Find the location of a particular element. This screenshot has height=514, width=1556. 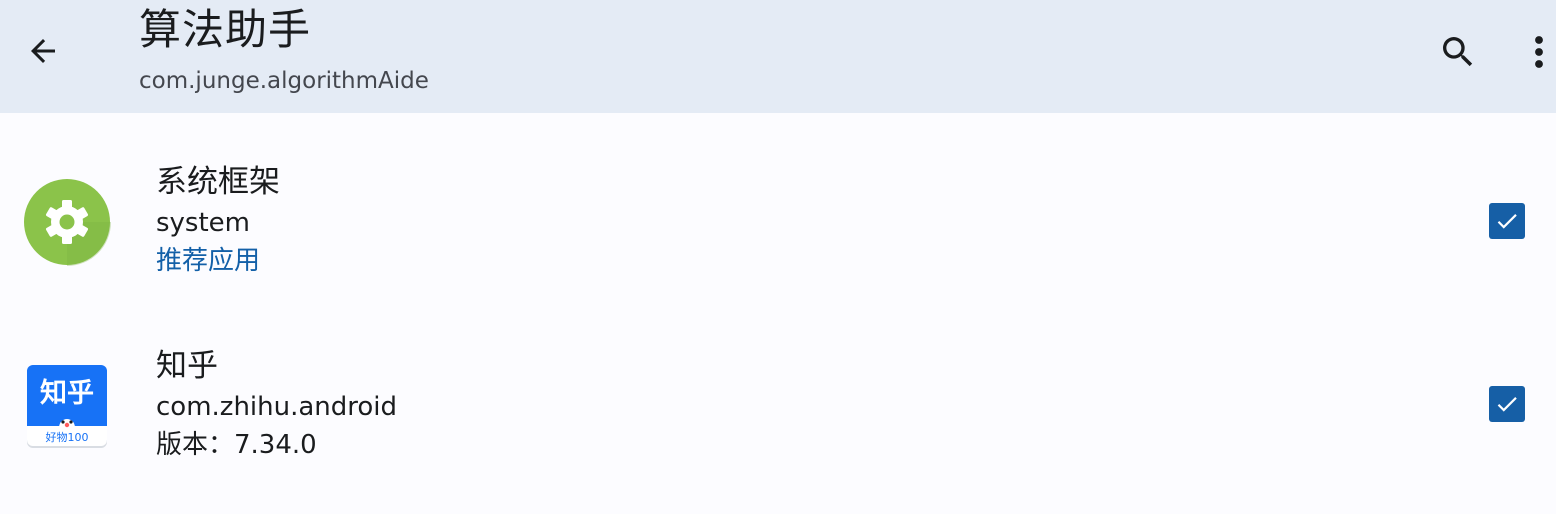

recommended-label: 推荐应用 is located at coordinates (208, 261).